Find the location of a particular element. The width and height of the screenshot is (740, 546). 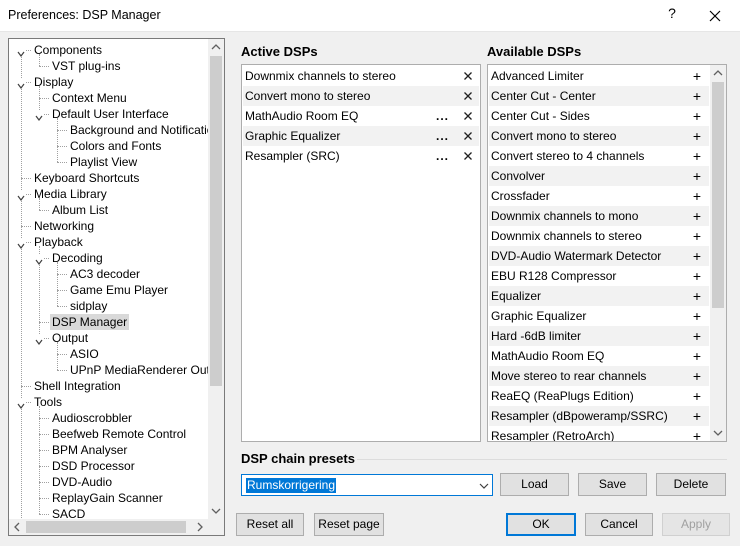

available-dsp-row: Downmix channels to stereo + is located at coordinates (599, 236).